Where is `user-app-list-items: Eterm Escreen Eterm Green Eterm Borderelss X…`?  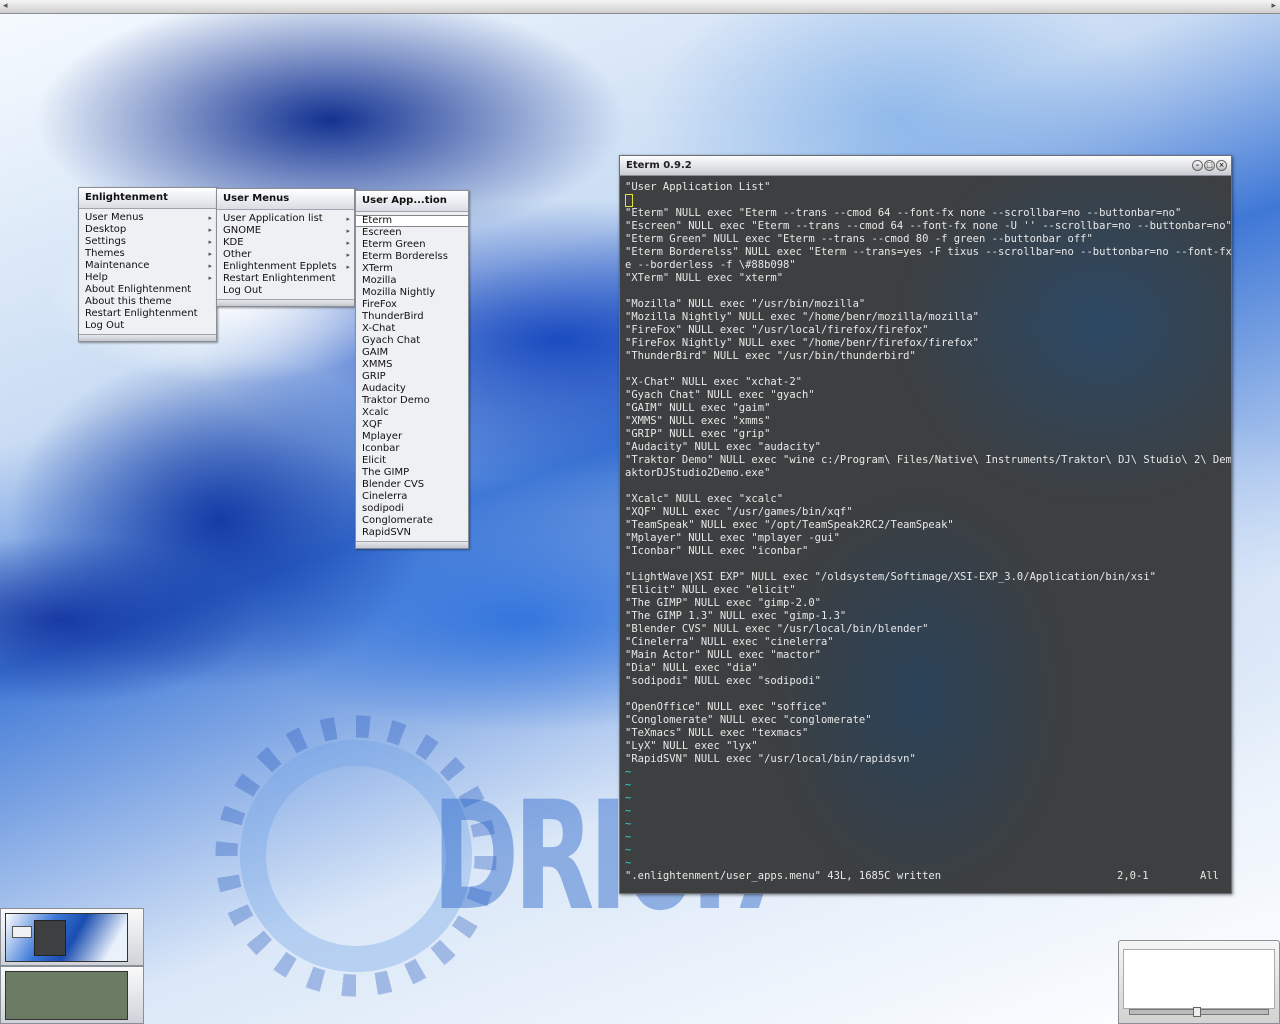
user-app-list-items: Eterm Escreen Eterm Green Eterm Borderelss X… is located at coordinates (412, 376).